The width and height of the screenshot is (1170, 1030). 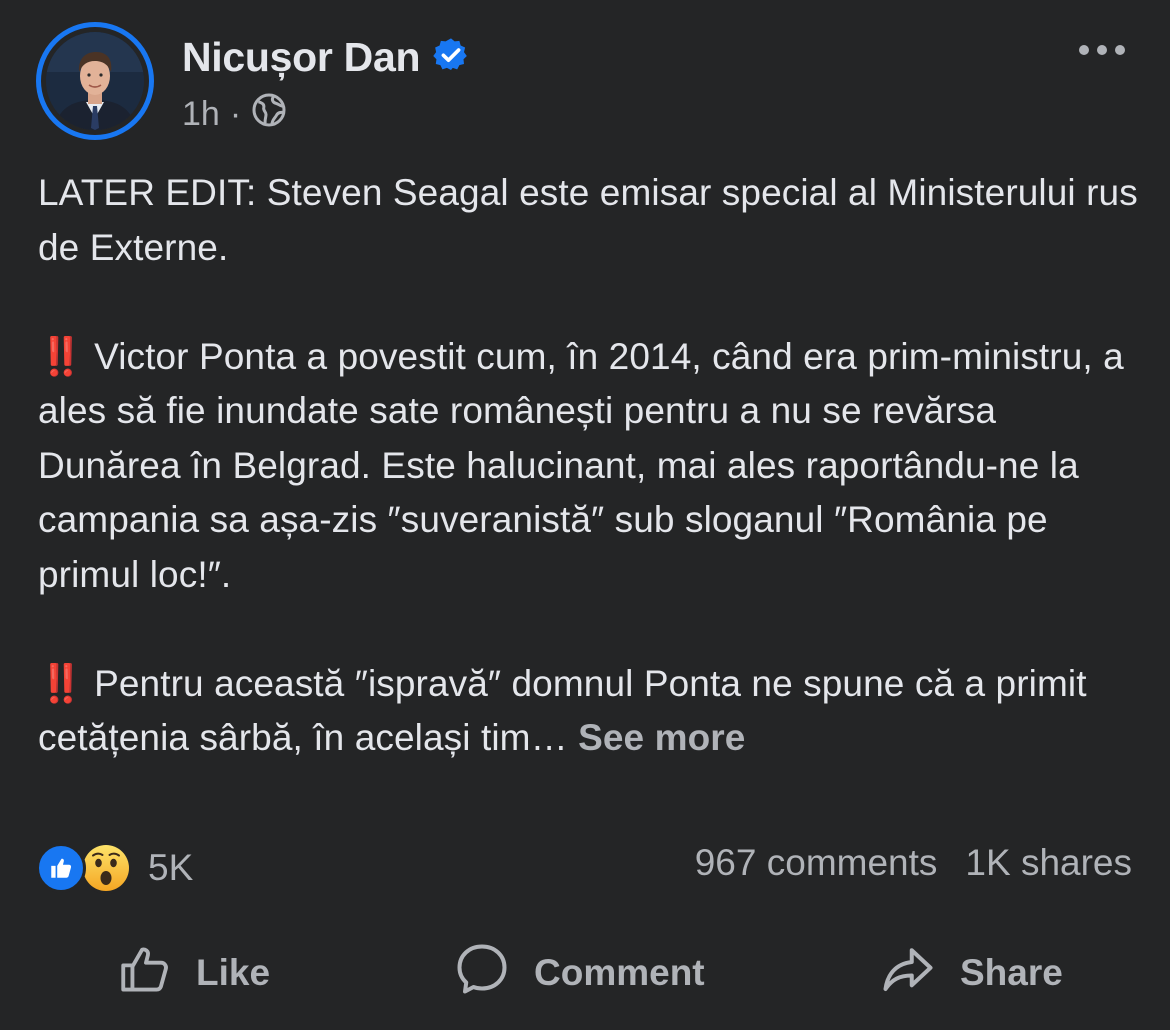 What do you see at coordinates (106, 868) in the screenshot?
I see `wow-reaction-icon` at bounding box center [106, 868].